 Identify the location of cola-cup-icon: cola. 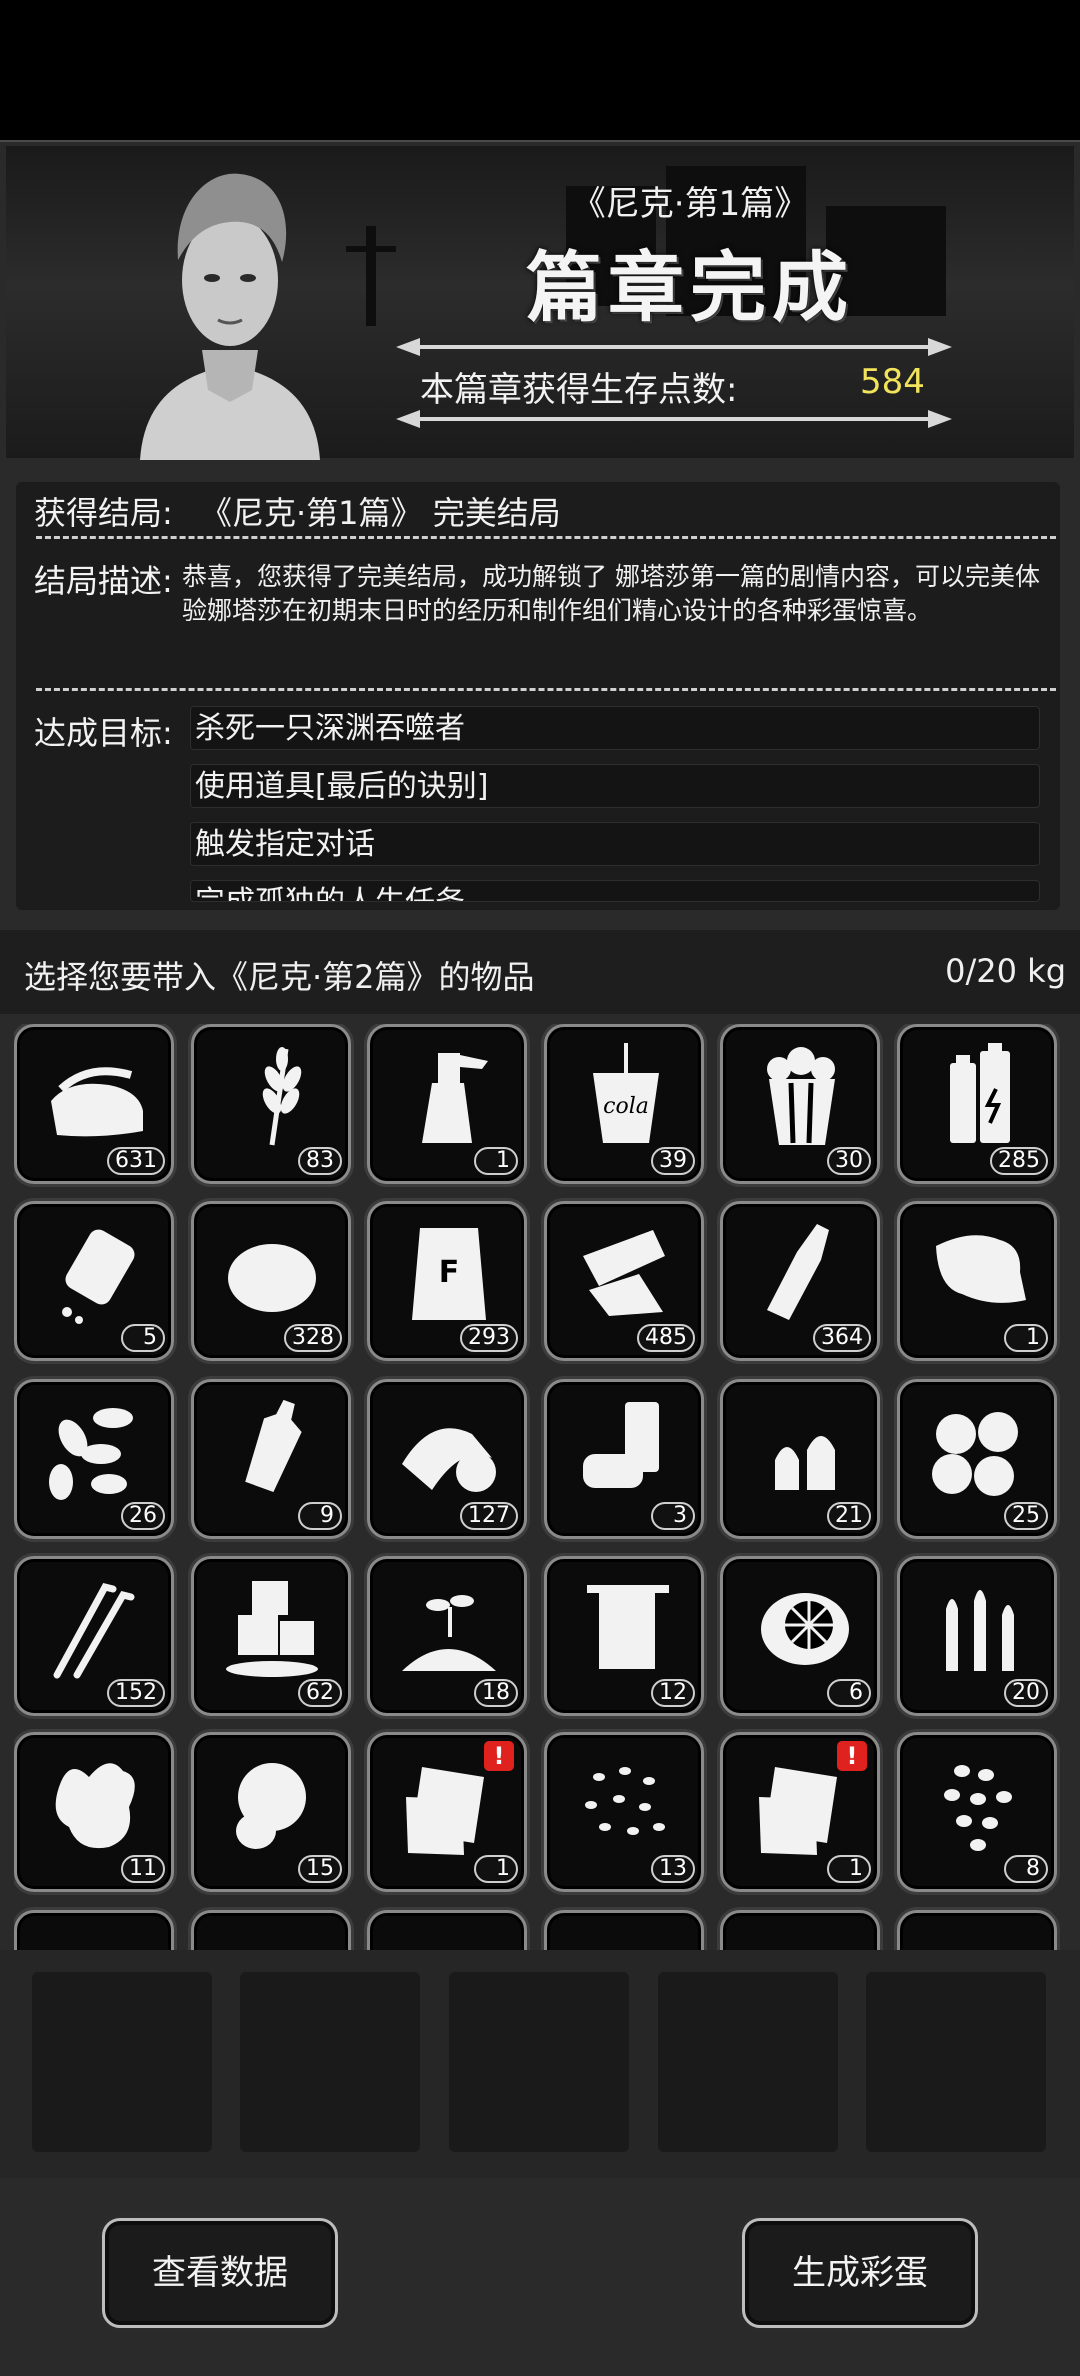
(626, 1093).